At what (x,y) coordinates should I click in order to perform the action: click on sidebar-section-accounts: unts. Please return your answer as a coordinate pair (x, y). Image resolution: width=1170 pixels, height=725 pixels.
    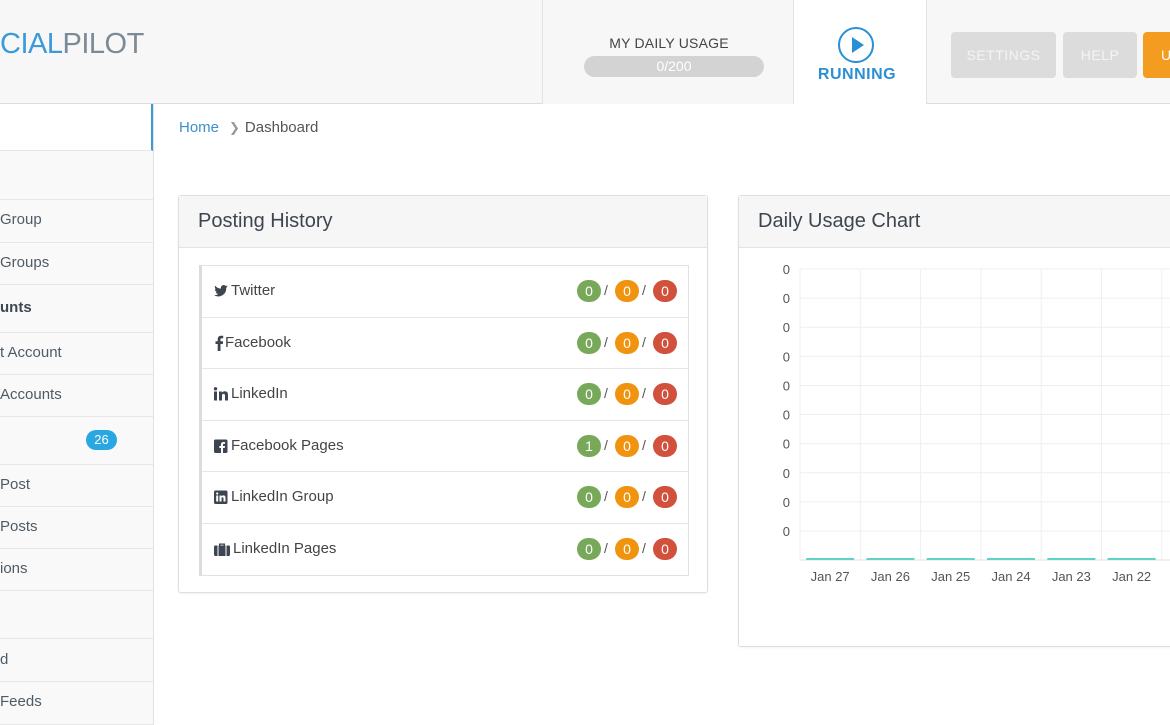
    Looking at the image, I should click on (76, 309).